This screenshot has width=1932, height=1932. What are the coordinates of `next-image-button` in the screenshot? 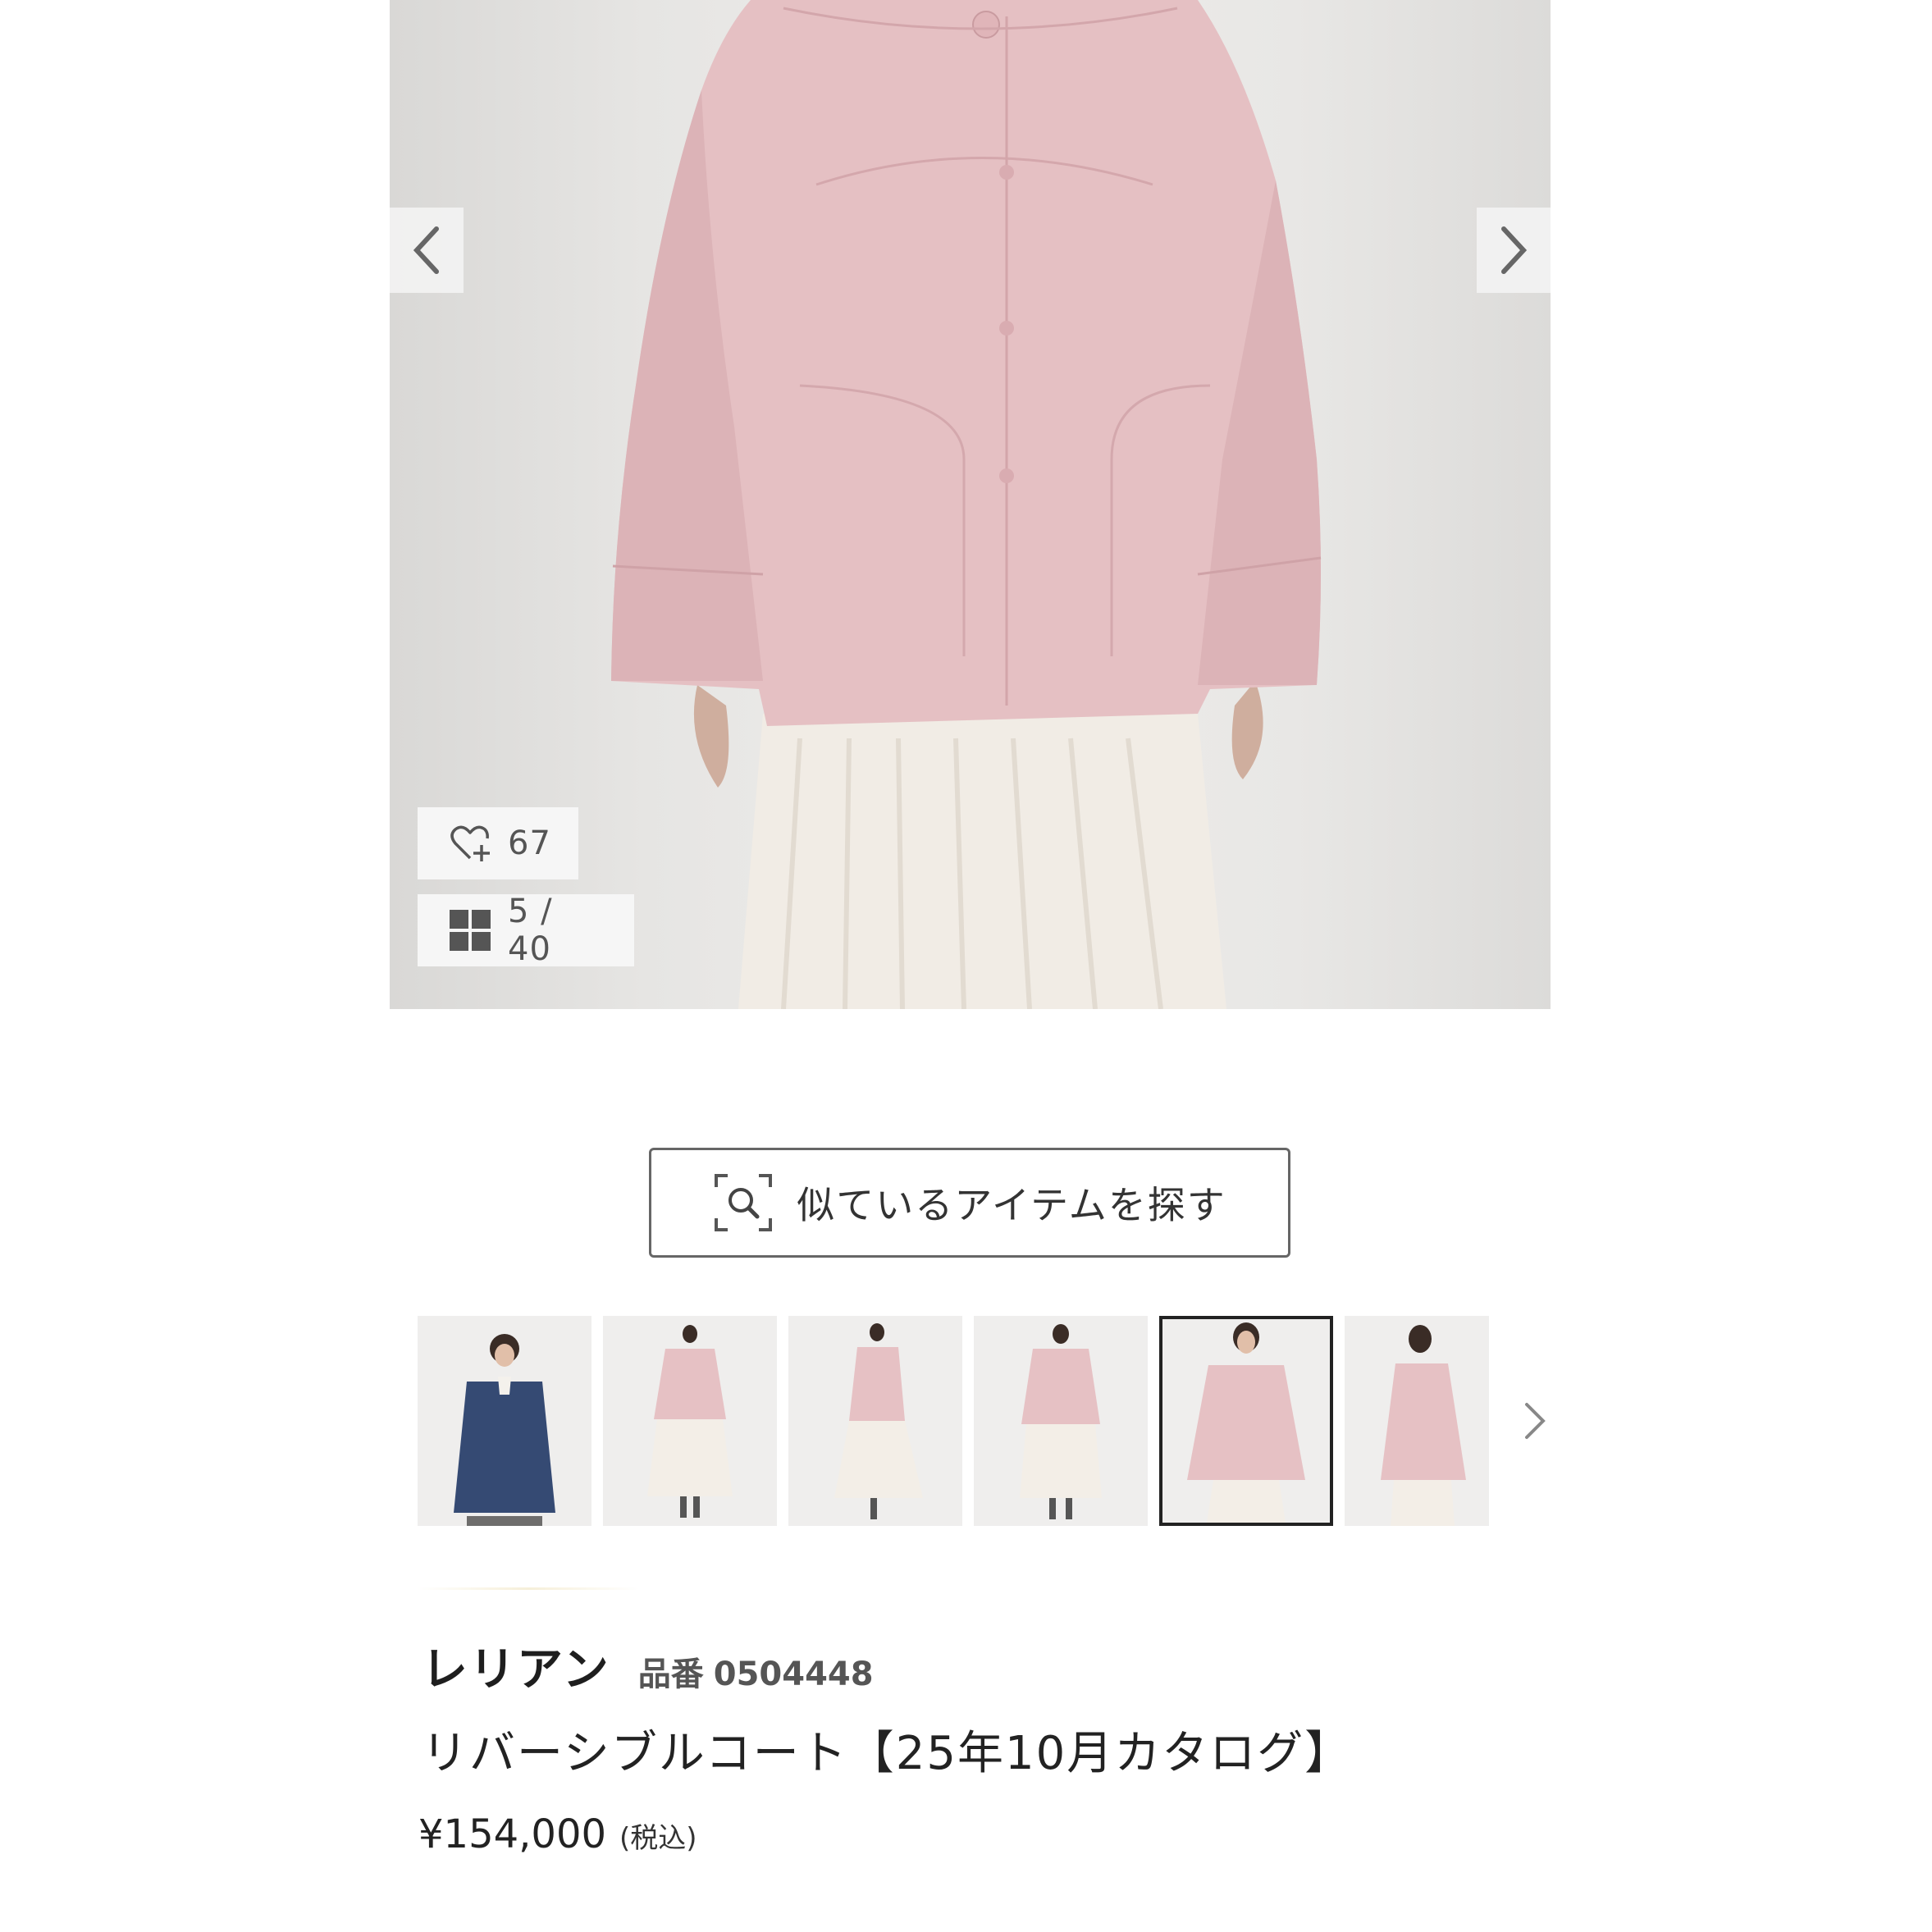 It's located at (1514, 251).